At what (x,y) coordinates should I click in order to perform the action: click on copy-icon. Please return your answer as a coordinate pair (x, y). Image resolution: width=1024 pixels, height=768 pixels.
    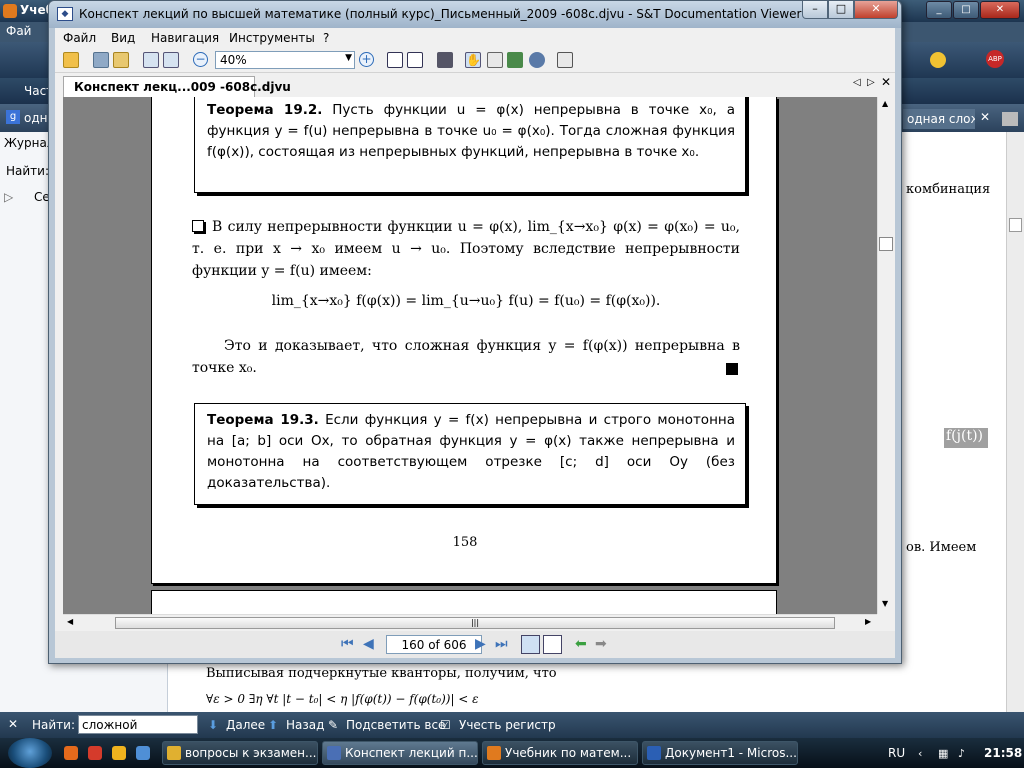
    Looking at the image, I should click on (151, 60).